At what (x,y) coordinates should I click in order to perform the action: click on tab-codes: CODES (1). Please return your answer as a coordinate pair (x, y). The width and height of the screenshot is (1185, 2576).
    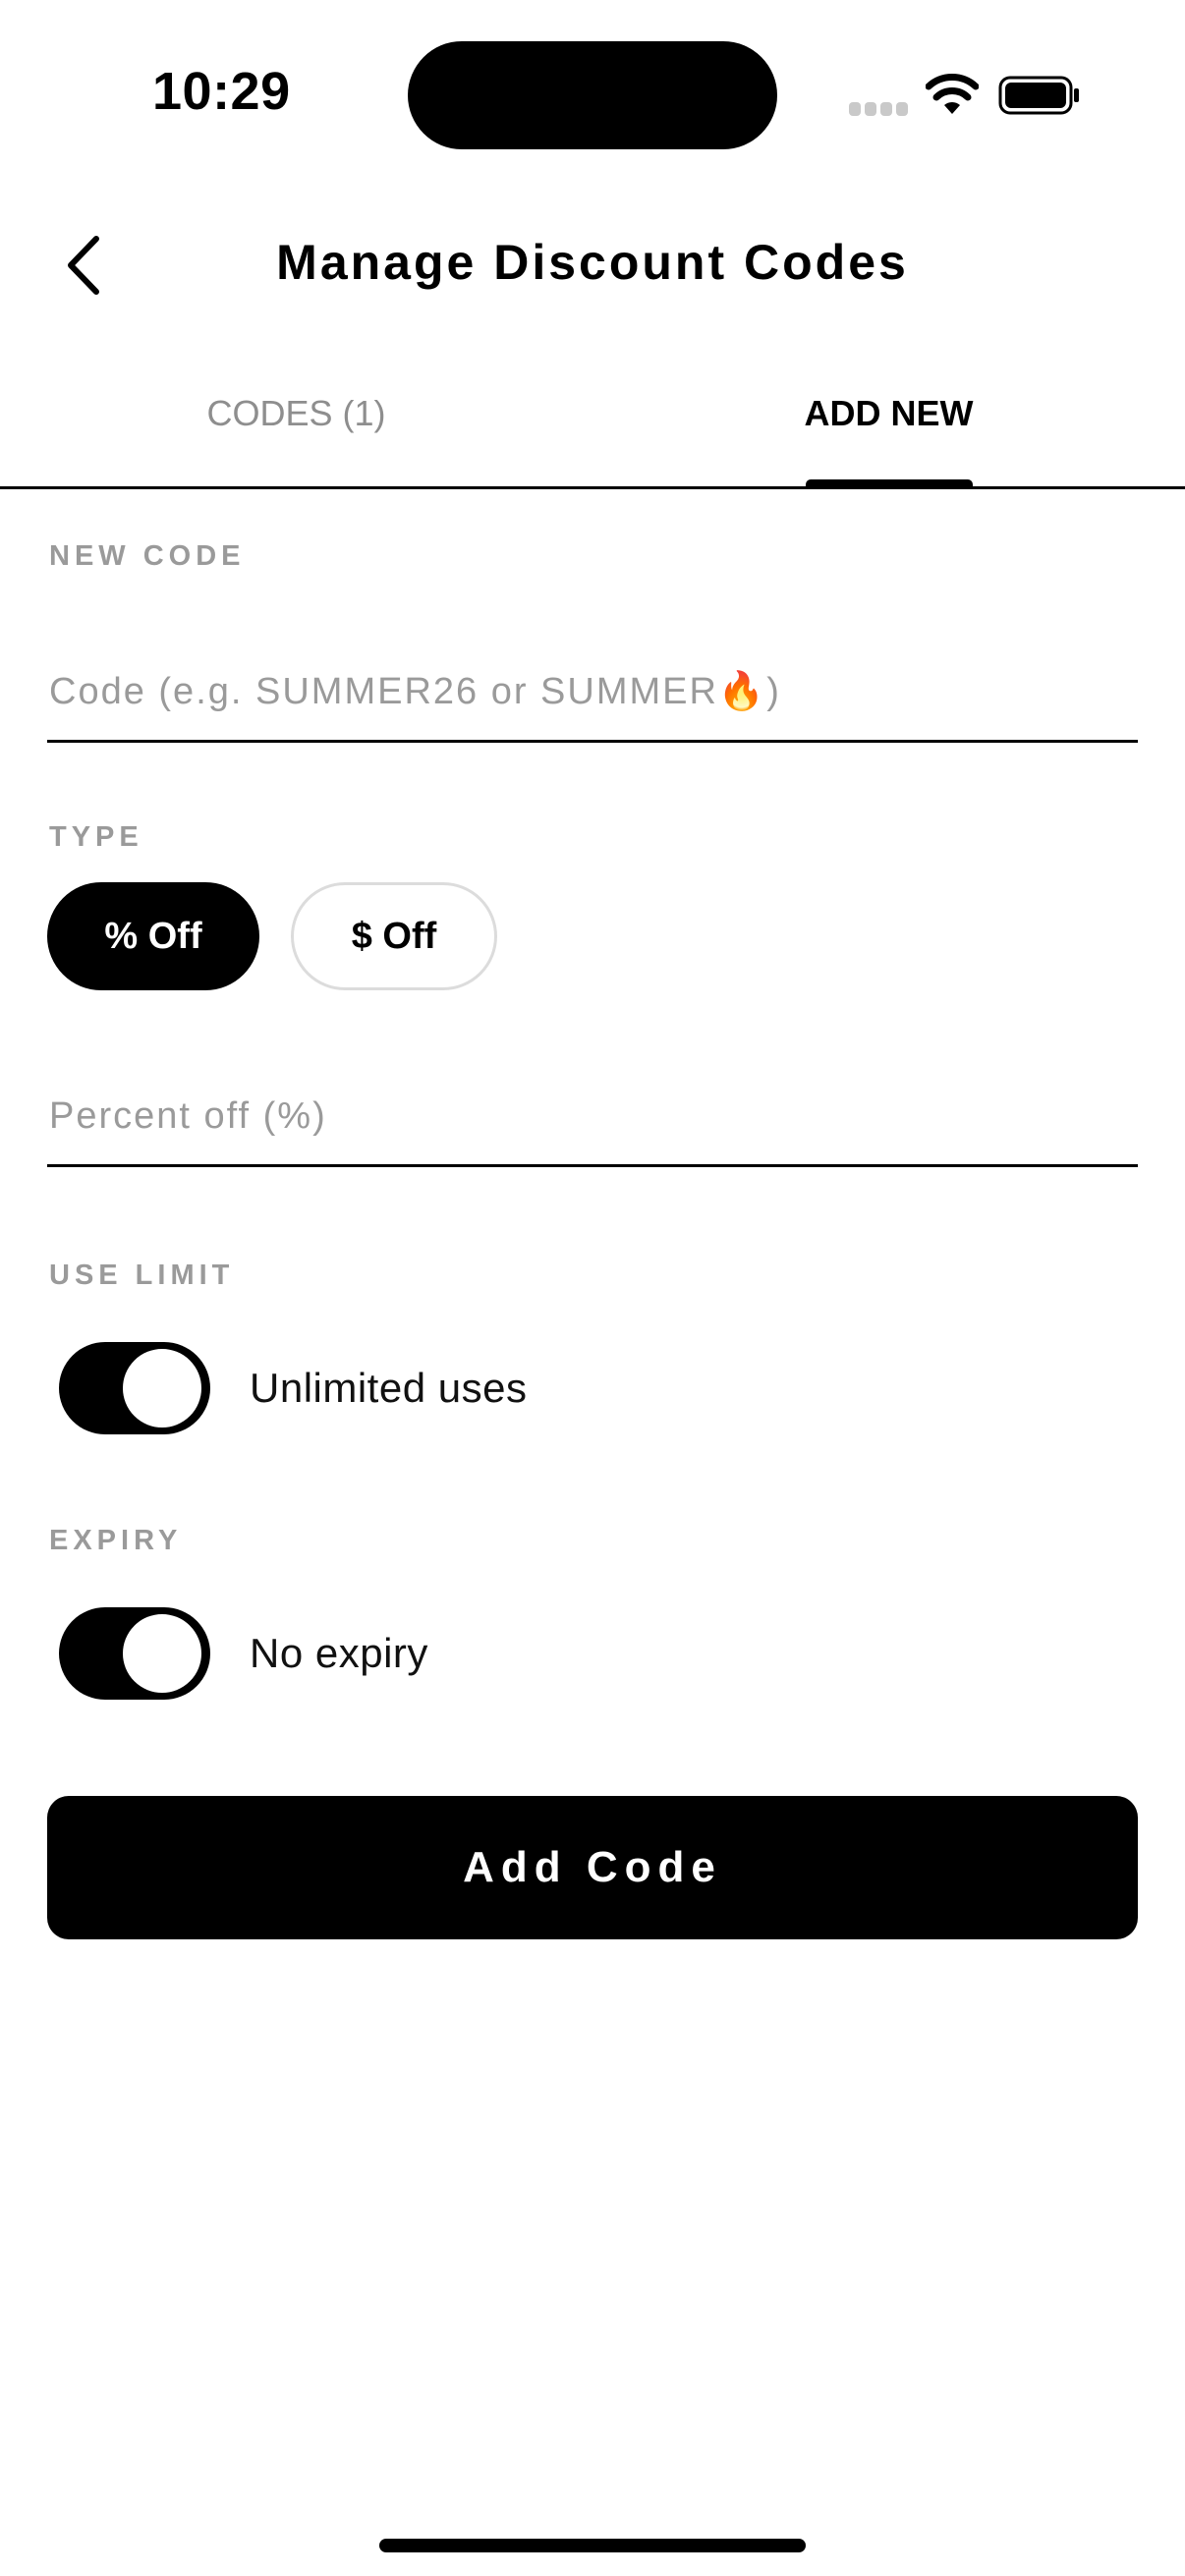
    Looking at the image, I should click on (296, 413).